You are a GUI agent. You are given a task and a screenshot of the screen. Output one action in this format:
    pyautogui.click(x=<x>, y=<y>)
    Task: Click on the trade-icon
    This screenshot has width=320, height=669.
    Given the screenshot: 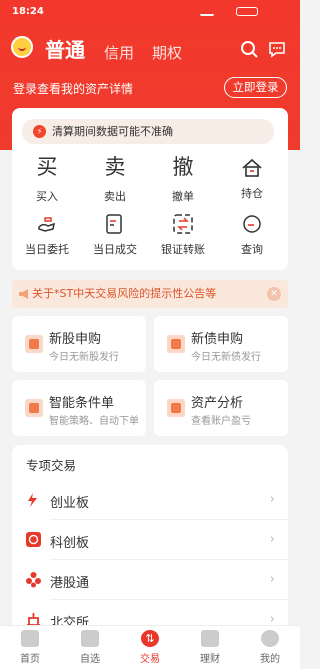 What is the action you would take?
    pyautogui.click(x=150, y=638)
    